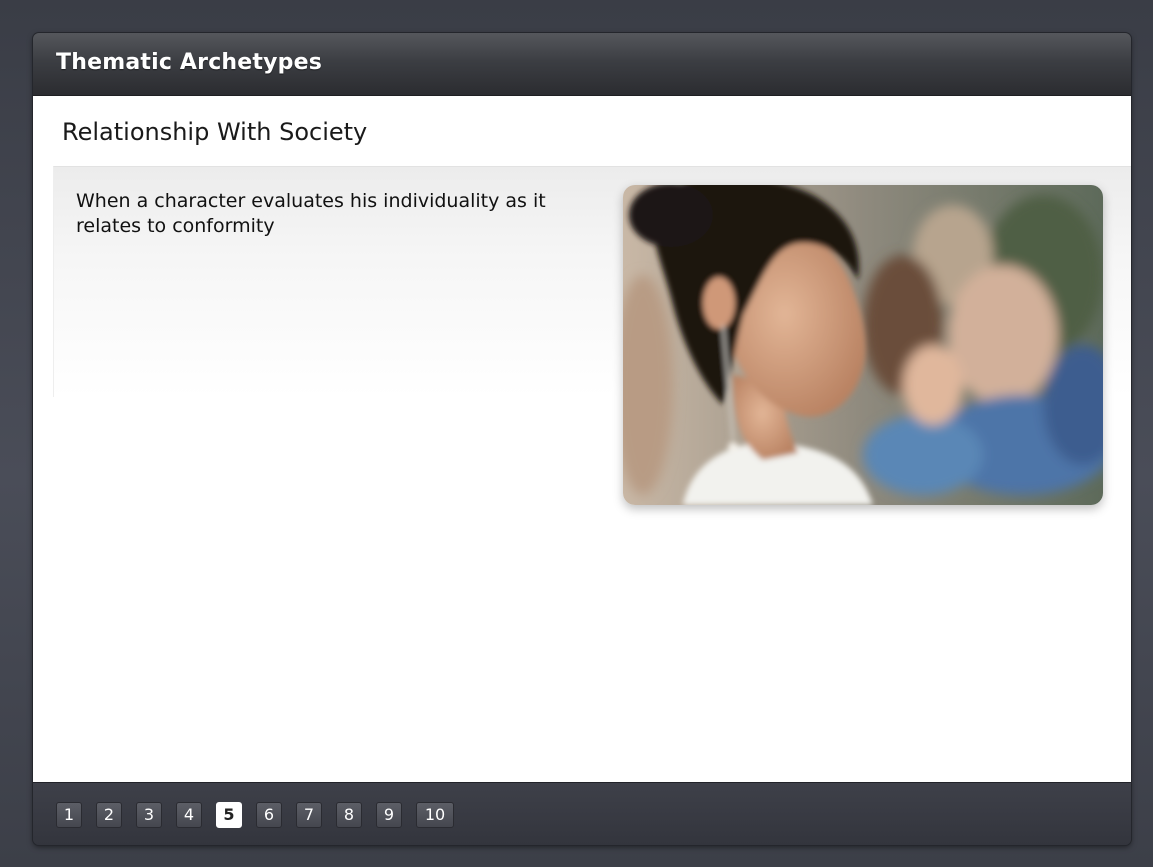 Image resolution: width=1153 pixels, height=867 pixels. What do you see at coordinates (189, 815) in the screenshot?
I see `page-button-4: 4` at bounding box center [189, 815].